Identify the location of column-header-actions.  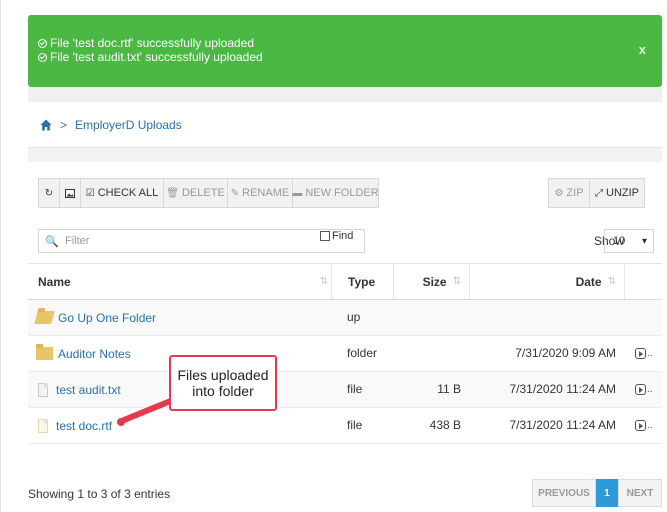
(643, 281).